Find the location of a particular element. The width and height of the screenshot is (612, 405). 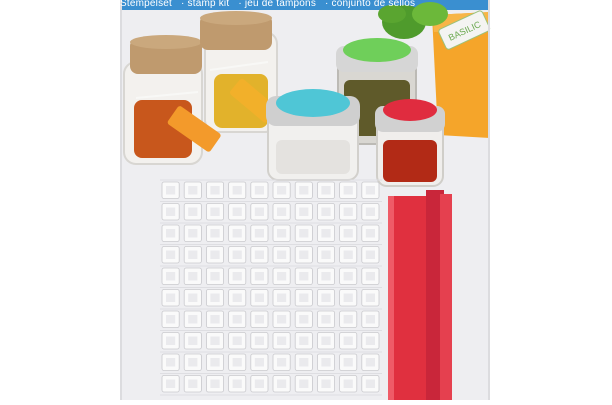

red-stamp-handle is located at coordinates (420, 295).